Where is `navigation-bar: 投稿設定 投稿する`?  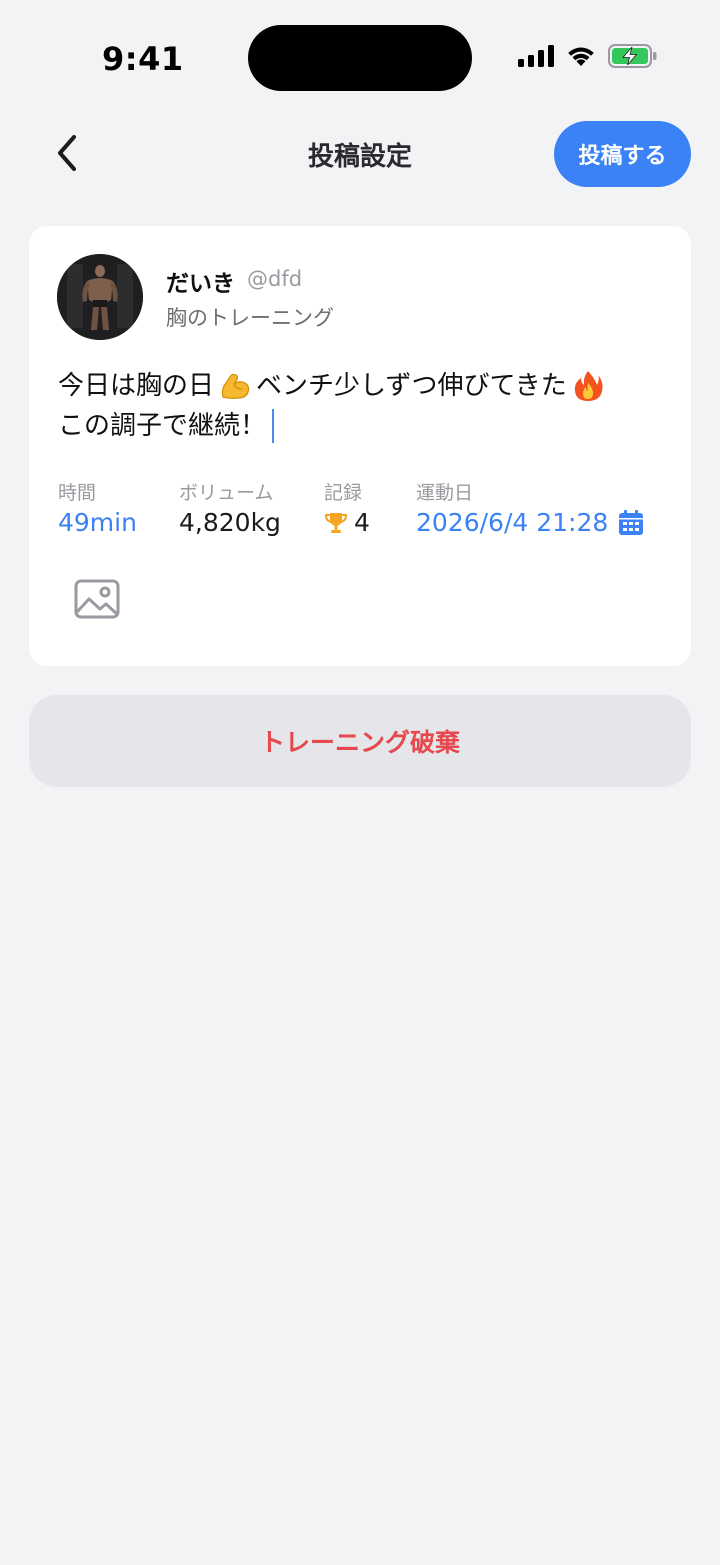
navigation-bar: 投稿設定 投稿する is located at coordinates (360, 155).